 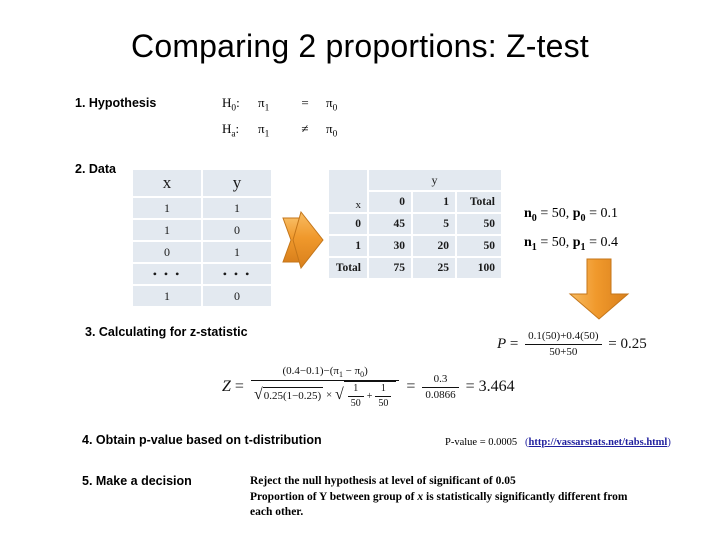 I want to click on raw-data-table: x y 1 1 1 0 0 1 • • • • • • 1 0, so click(x=202, y=238).